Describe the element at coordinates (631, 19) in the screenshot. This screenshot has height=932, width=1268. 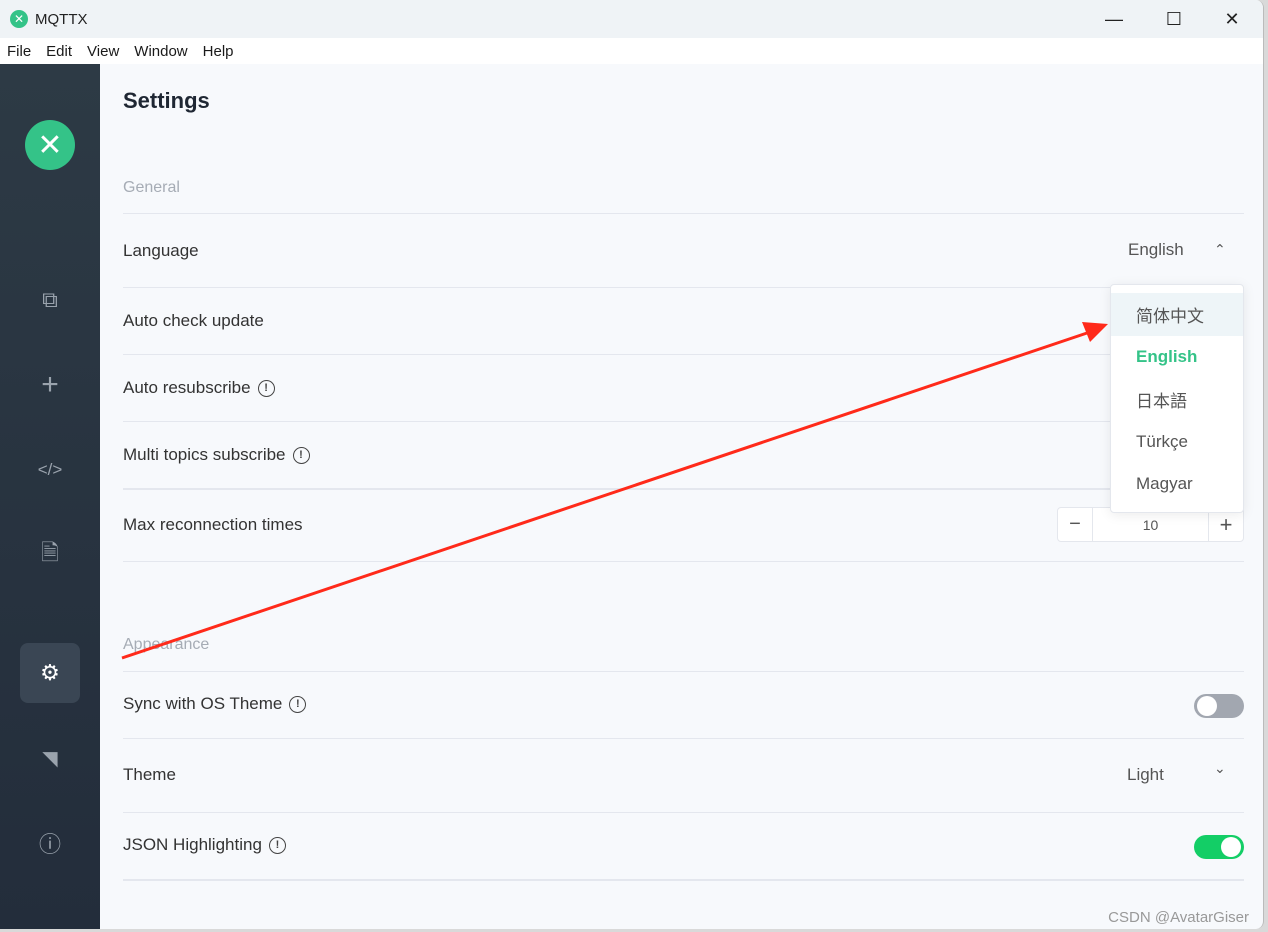
I see `title-bar: ✕ MQTTX — ☐ ✕` at that location.